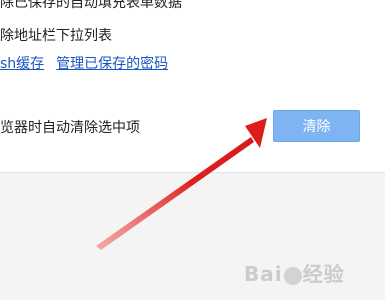 The height and width of the screenshot is (300, 385). I want to click on clear-button: 清除, so click(316, 126).